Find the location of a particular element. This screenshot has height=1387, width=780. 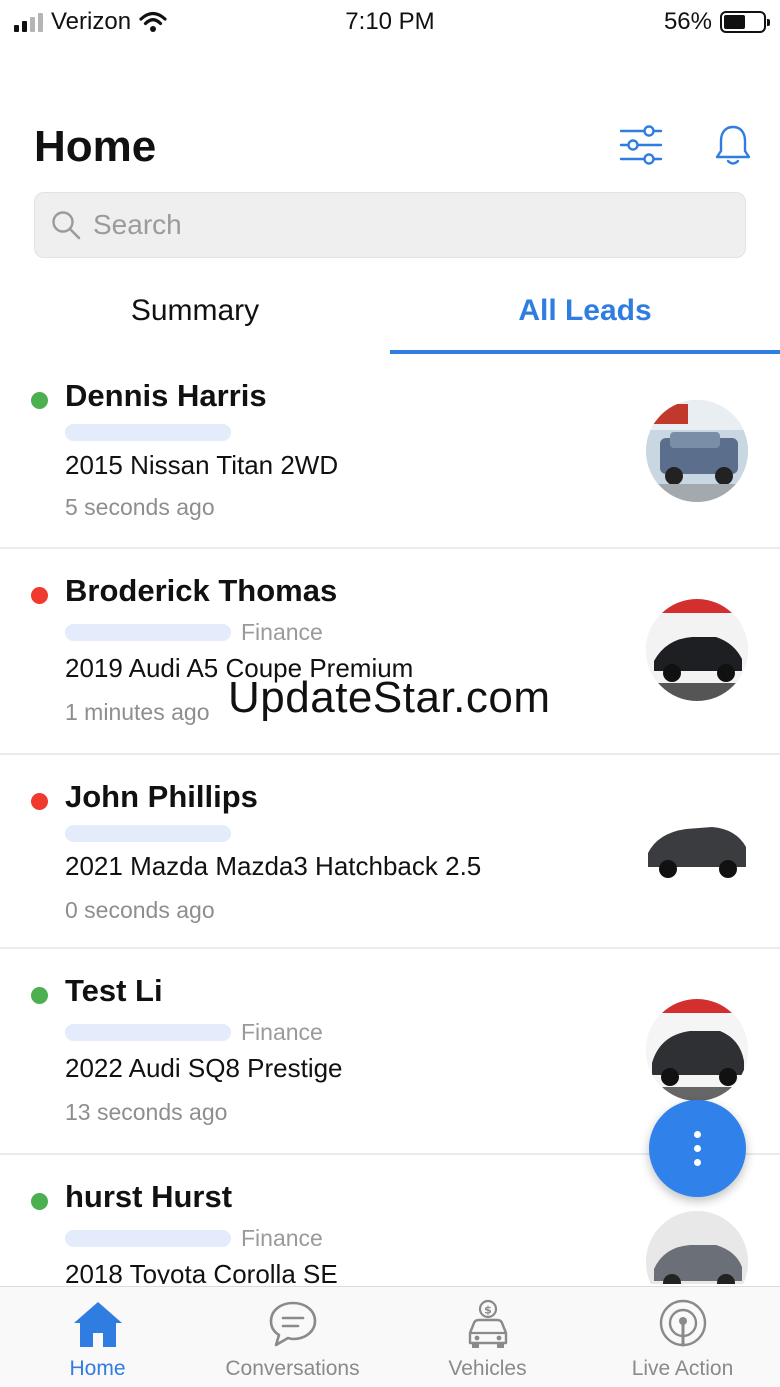

filter-button is located at coordinates (641, 145).